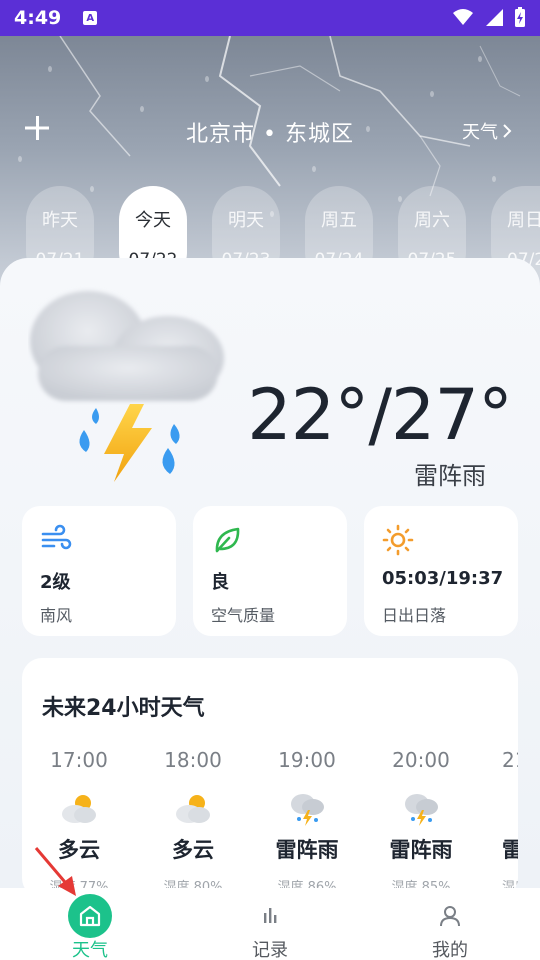  I want to click on day-tab-name: 周日, so click(523, 220).